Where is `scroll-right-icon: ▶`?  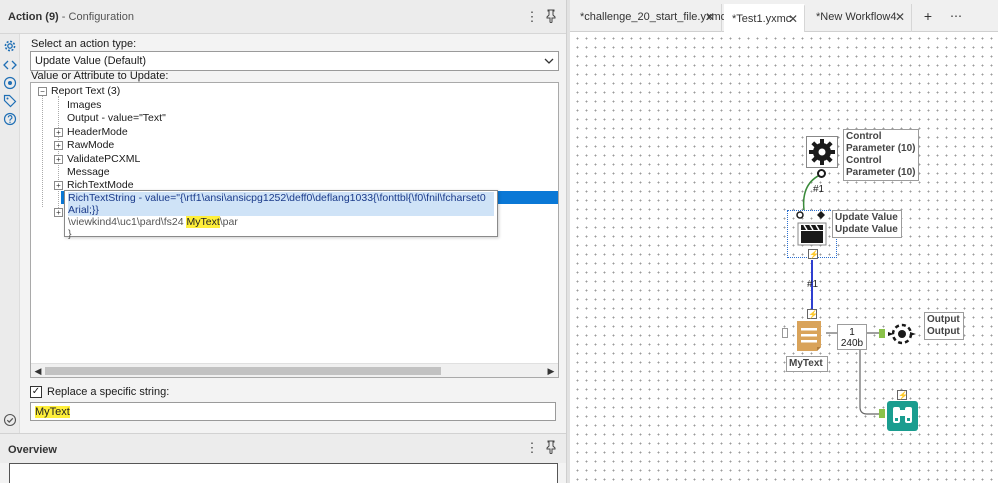
scroll-right-icon: ▶ is located at coordinates (551, 371).